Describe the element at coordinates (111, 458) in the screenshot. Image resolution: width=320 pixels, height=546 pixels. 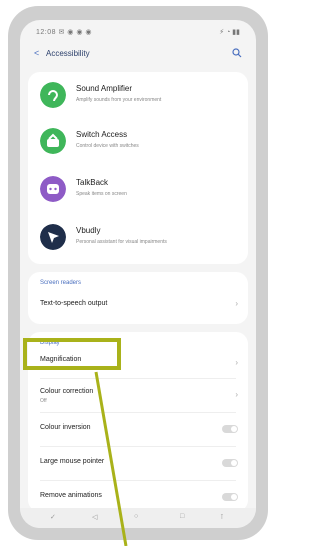
I see `pointer-line` at that location.